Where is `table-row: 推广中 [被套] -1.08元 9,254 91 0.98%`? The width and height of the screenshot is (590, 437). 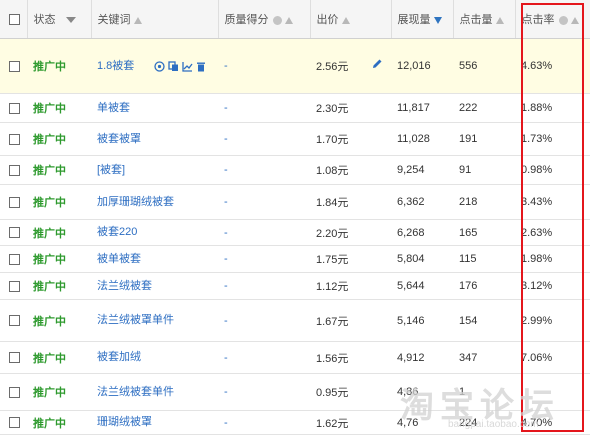
table-row: 推广中 [被套] -1.08元 9,254 91 0.98% is located at coordinates (295, 170).